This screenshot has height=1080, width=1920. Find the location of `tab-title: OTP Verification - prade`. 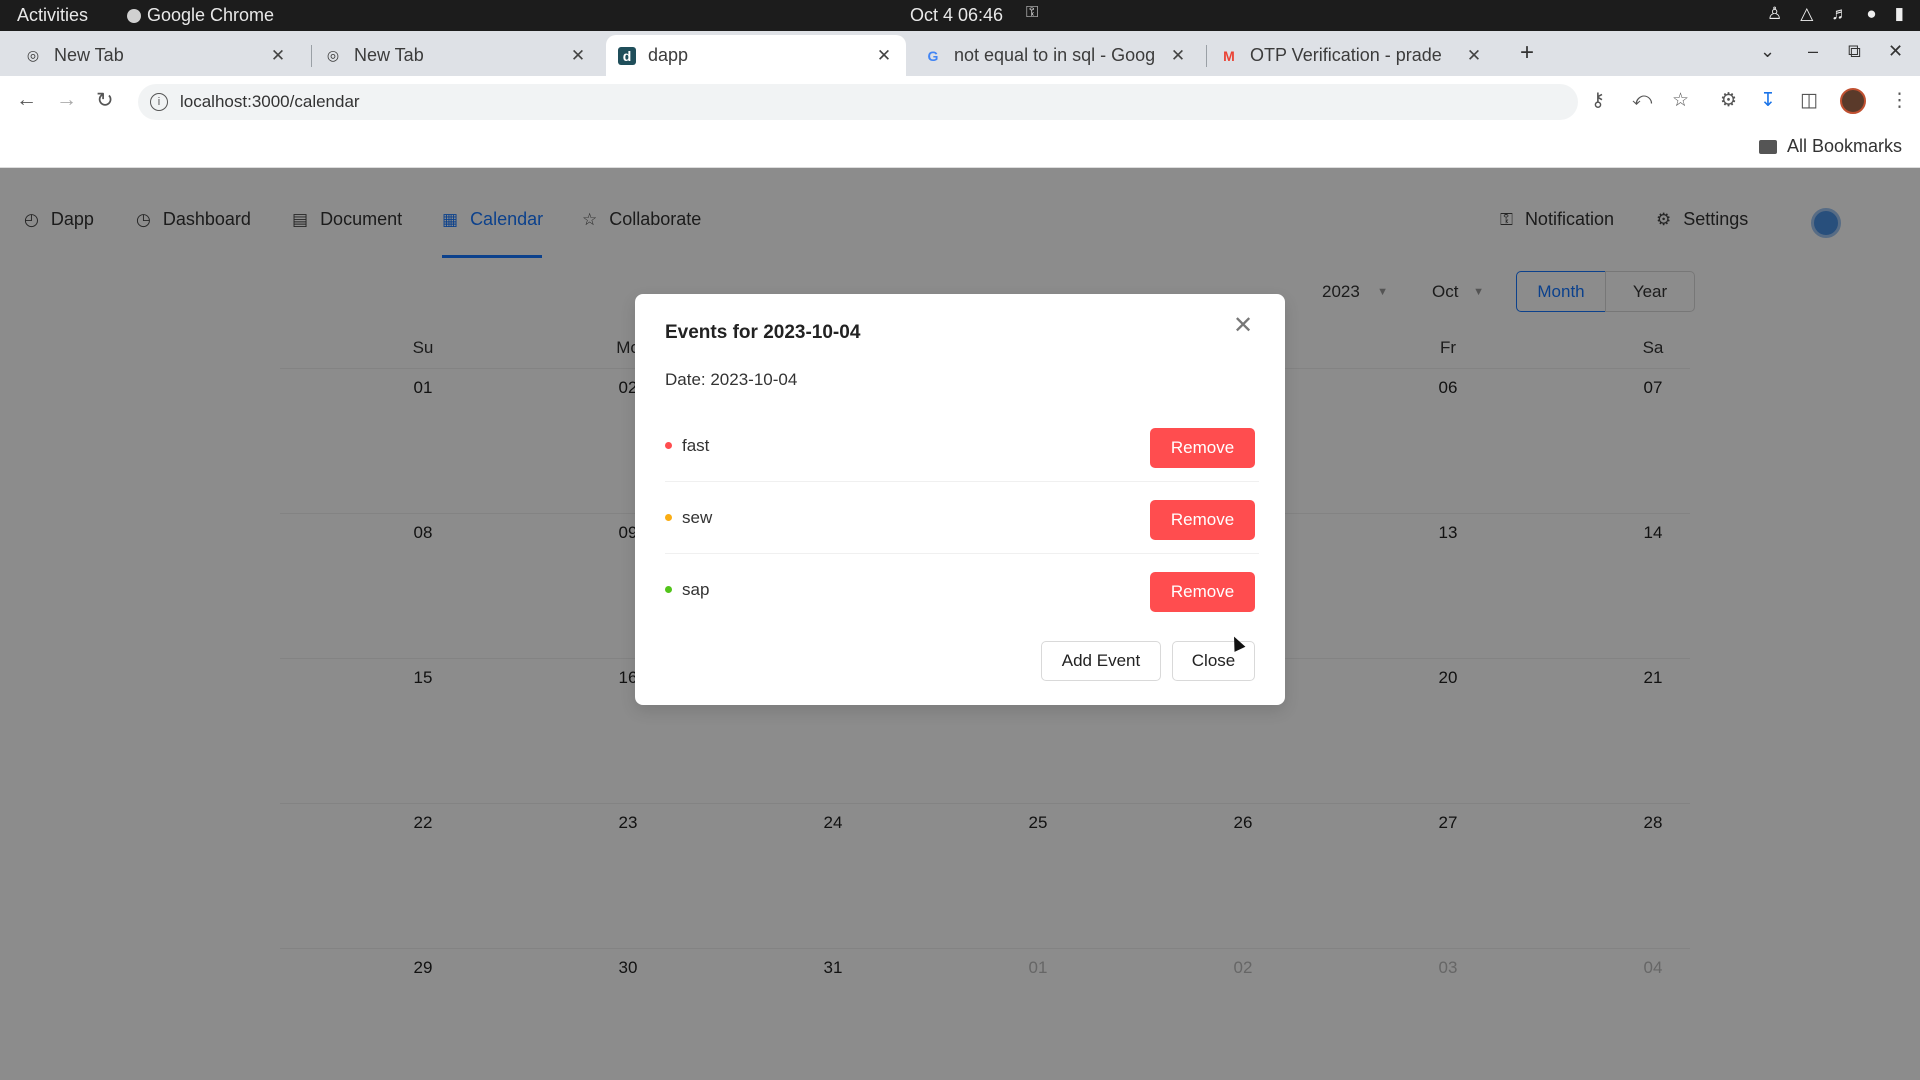

tab-title: OTP Verification - prade is located at coordinates (1346, 55).